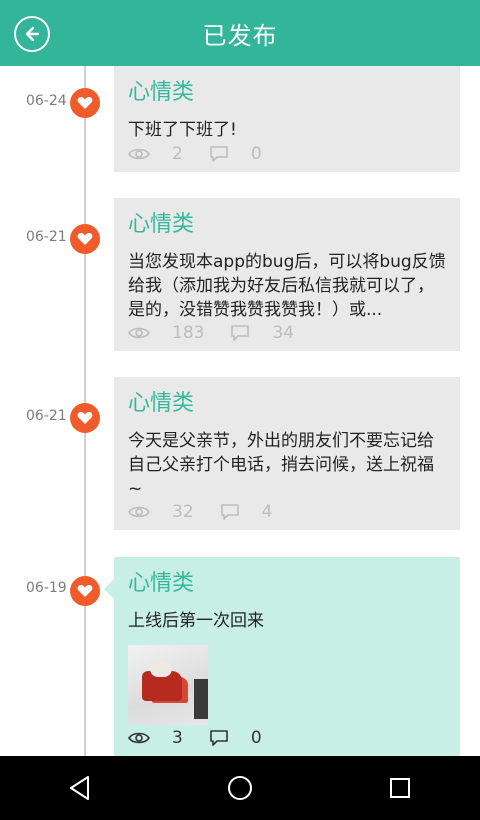  Describe the element at coordinates (195, 154) in the screenshot. I see `post-stats: 2 0` at that location.